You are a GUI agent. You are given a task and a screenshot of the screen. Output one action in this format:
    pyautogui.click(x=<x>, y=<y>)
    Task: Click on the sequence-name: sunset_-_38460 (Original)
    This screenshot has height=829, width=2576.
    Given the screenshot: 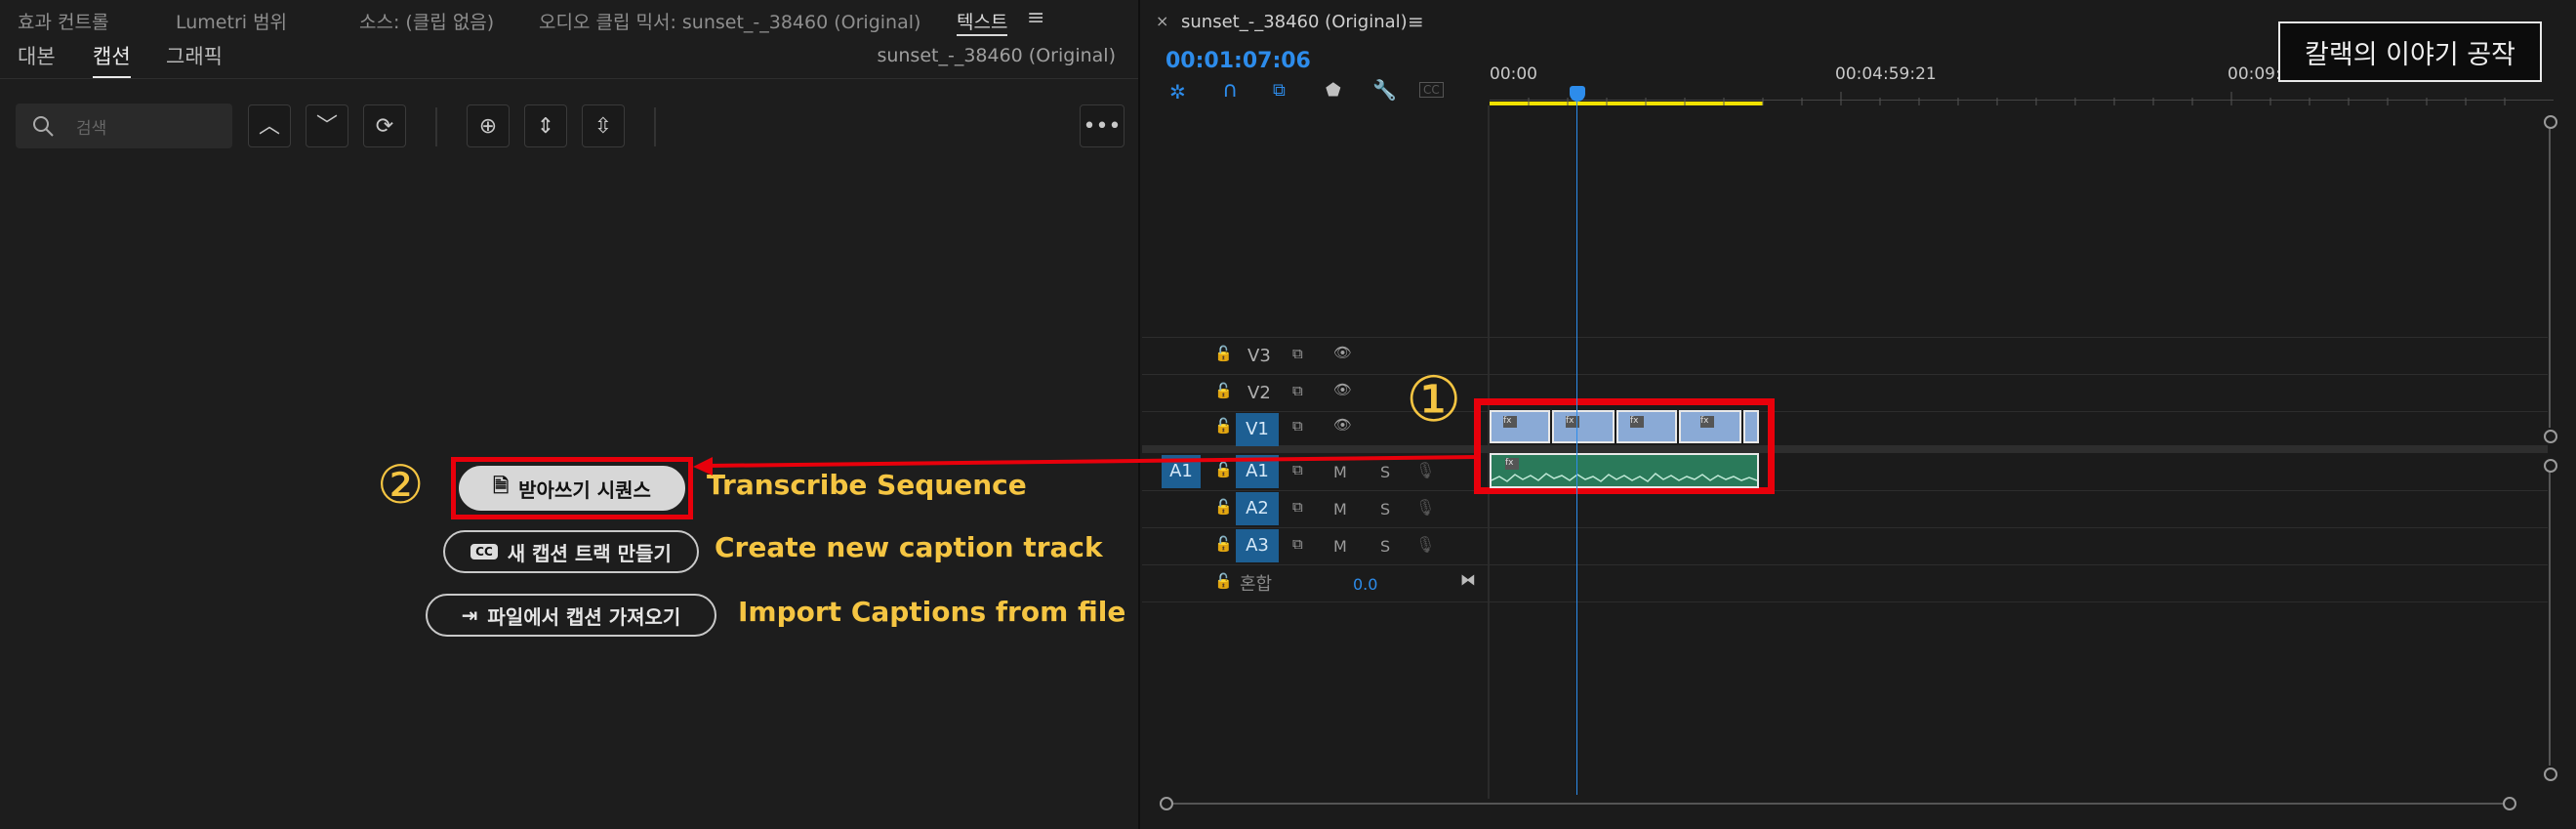 What is the action you would take?
    pyautogui.click(x=996, y=56)
    